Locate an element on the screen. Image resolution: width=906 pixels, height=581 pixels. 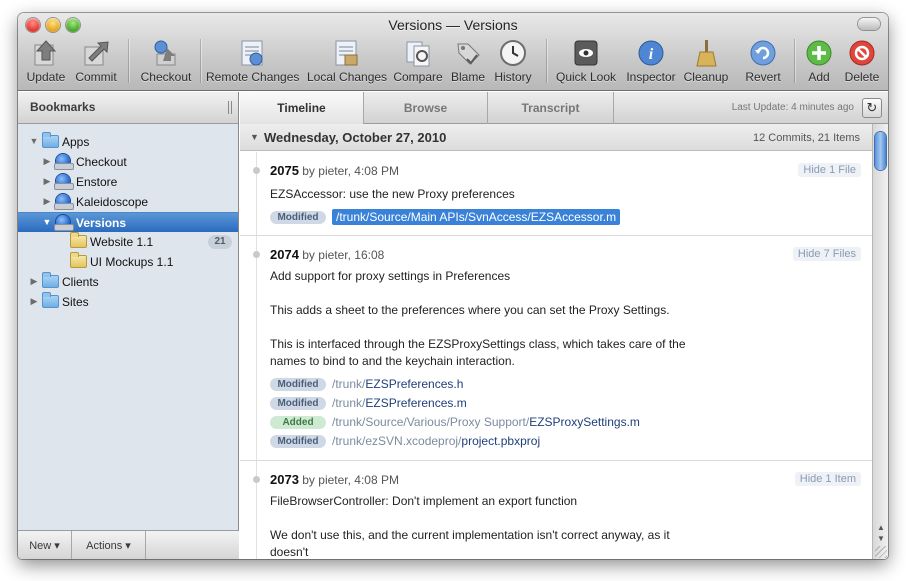
tab-timeline: Timeline is located at coordinates (302, 108).